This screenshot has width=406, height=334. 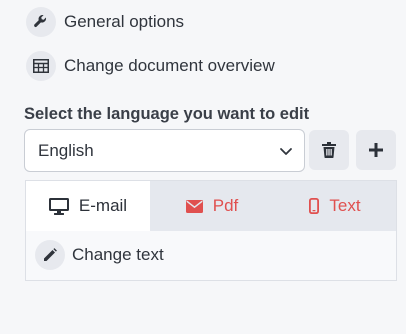 I want to click on plus-icon, so click(x=376, y=150).